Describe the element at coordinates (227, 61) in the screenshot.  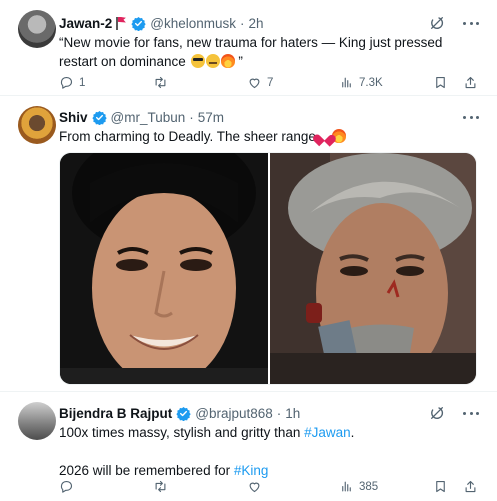
I see `fire-icon` at that location.